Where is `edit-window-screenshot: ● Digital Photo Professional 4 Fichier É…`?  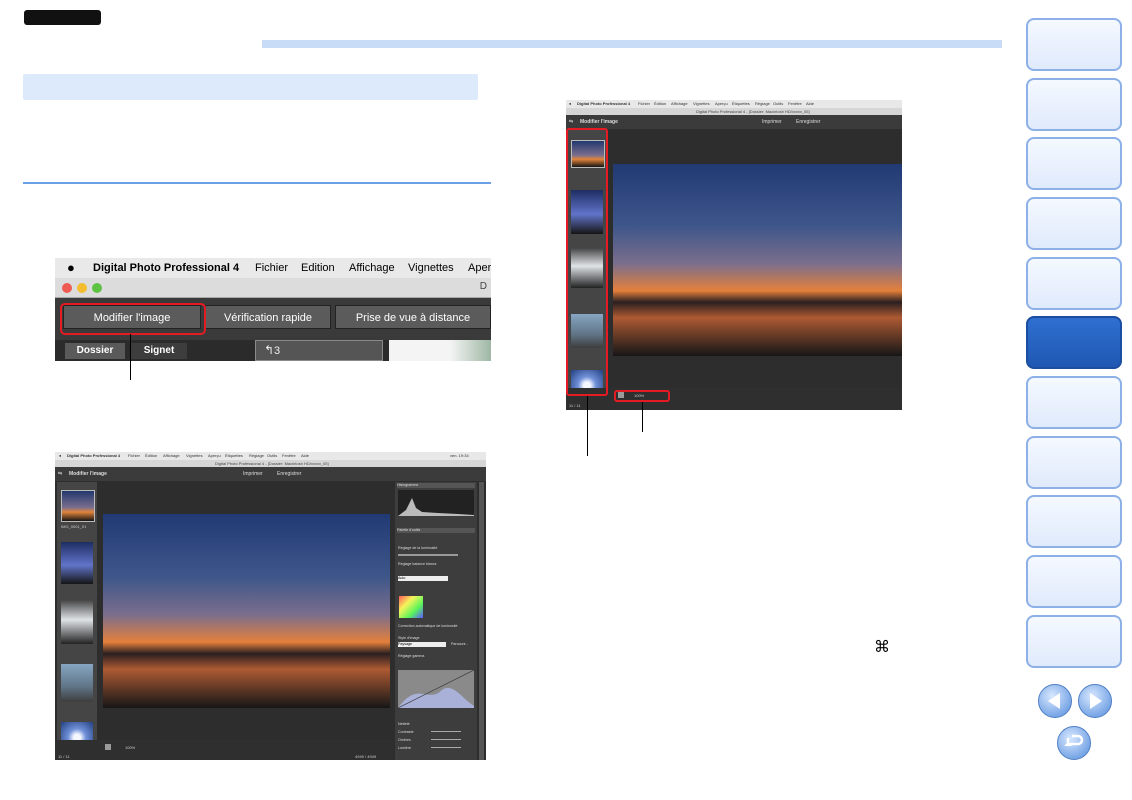 edit-window-screenshot: ● Digital Photo Professional 4 Fichier É… is located at coordinates (734, 255).